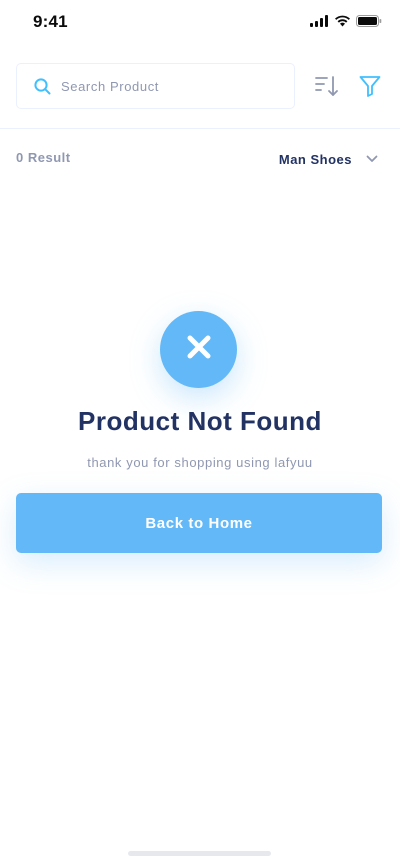  Describe the element at coordinates (161, 86) in the screenshot. I see `search-input` at that location.